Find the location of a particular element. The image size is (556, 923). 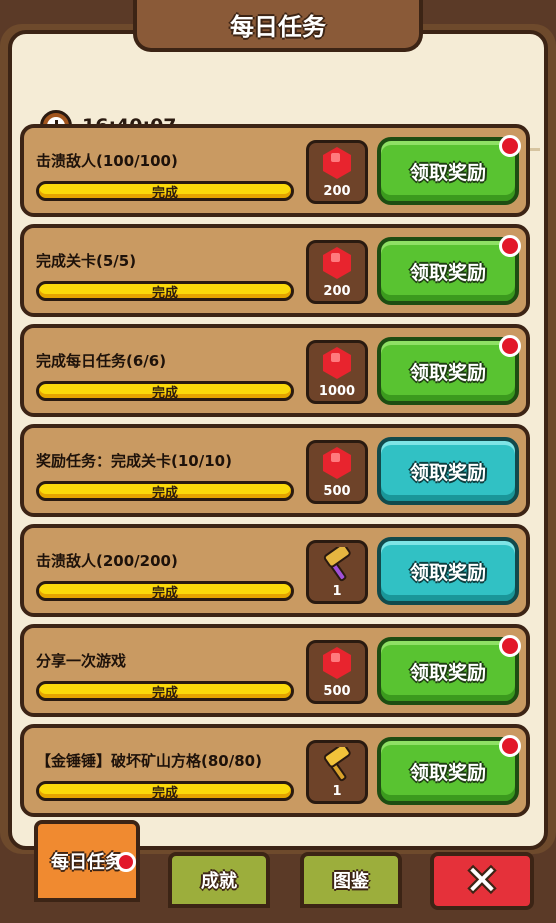

title-banner: 每日任务 is located at coordinates (278, 26).